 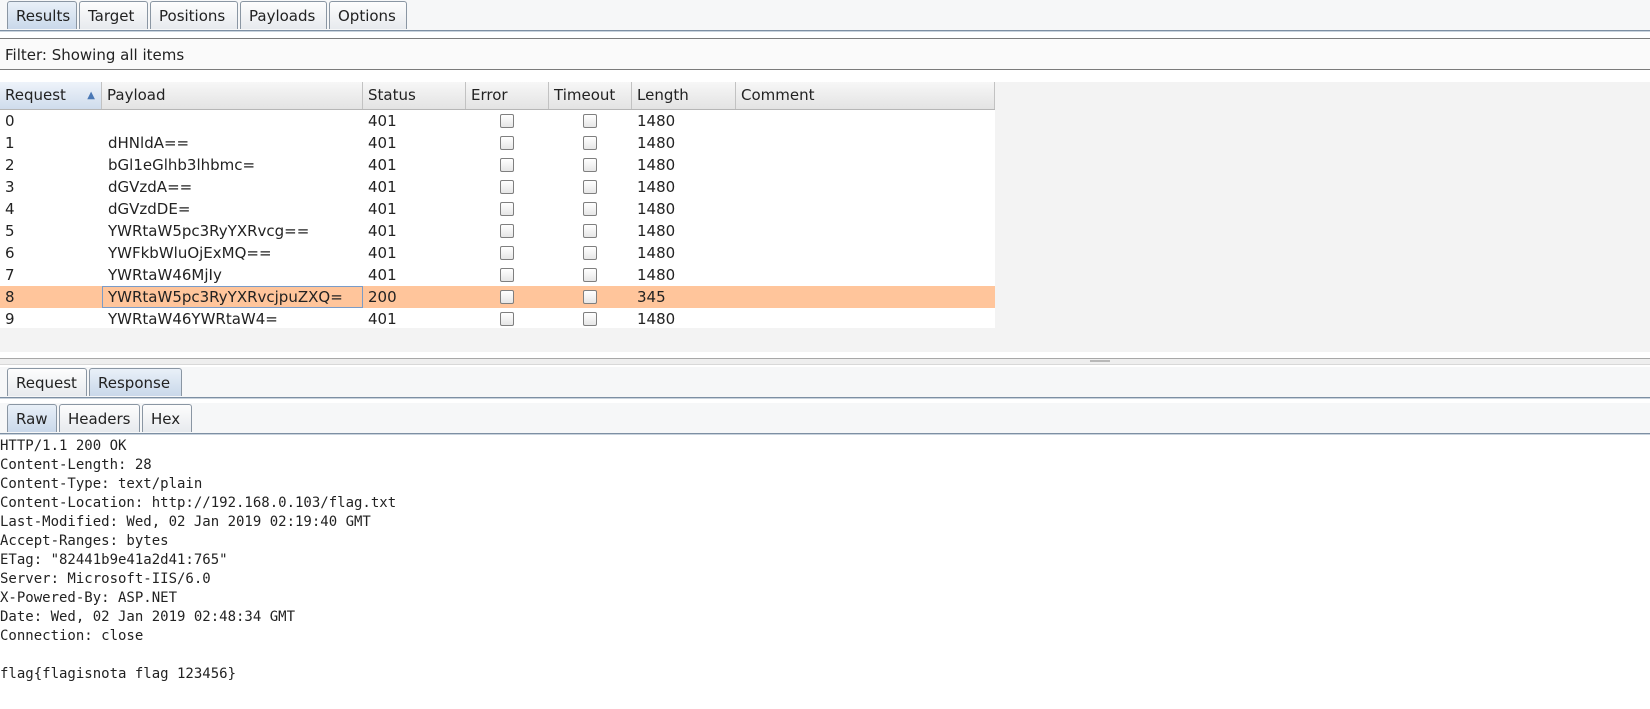 What do you see at coordinates (10, 319) in the screenshot?
I see `request-cell: 9` at bounding box center [10, 319].